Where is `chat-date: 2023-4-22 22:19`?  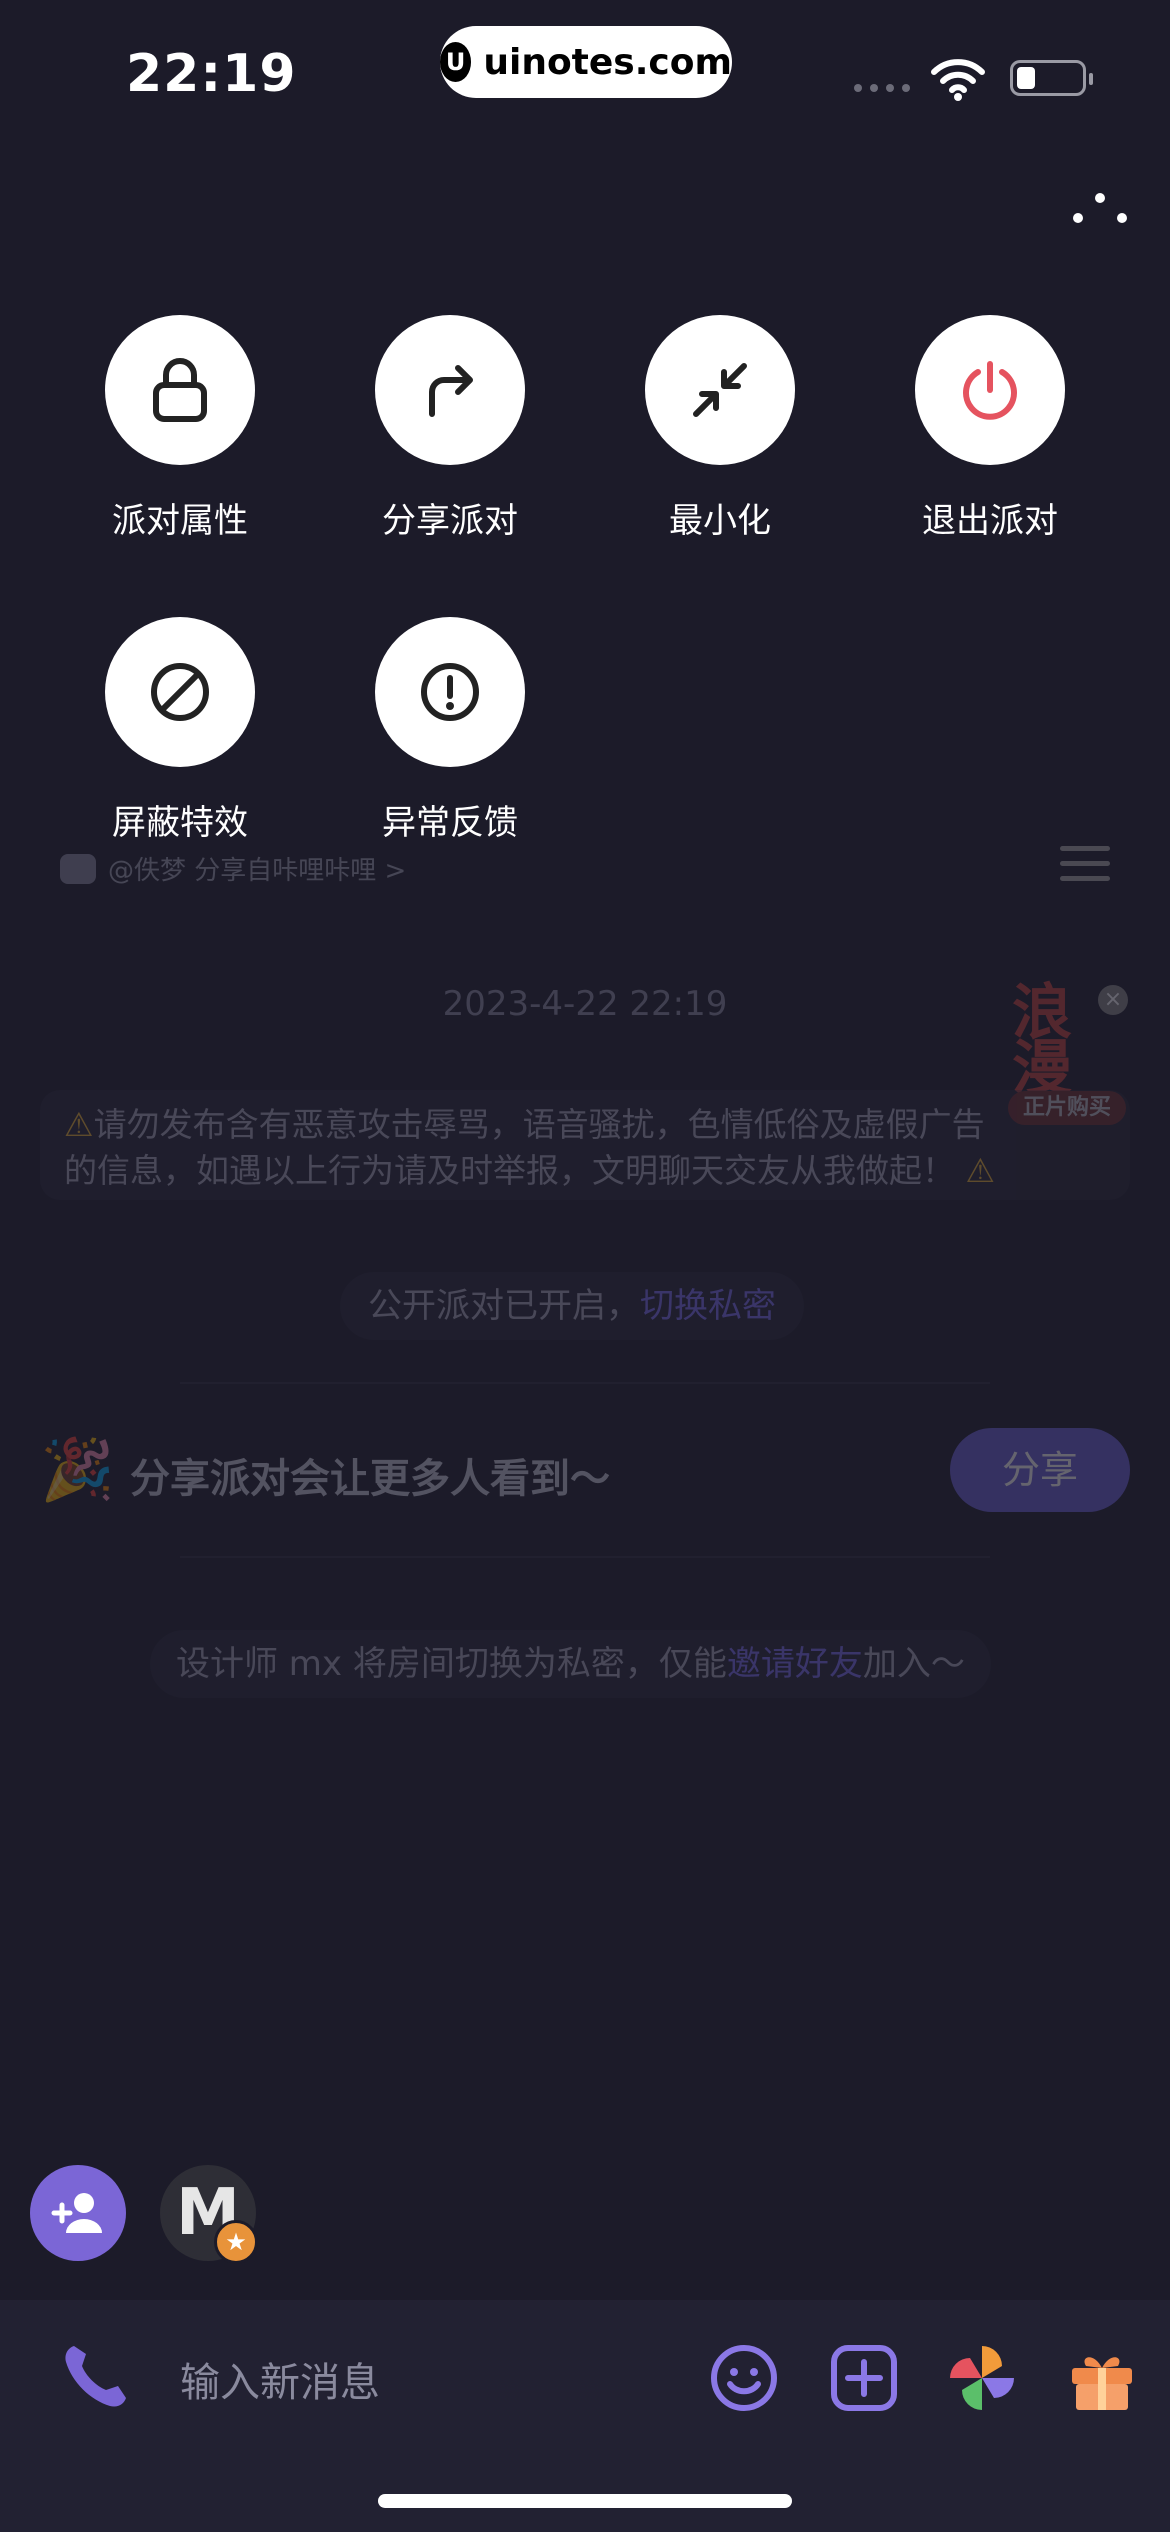 chat-date: 2023-4-22 22:19 is located at coordinates (585, 1004).